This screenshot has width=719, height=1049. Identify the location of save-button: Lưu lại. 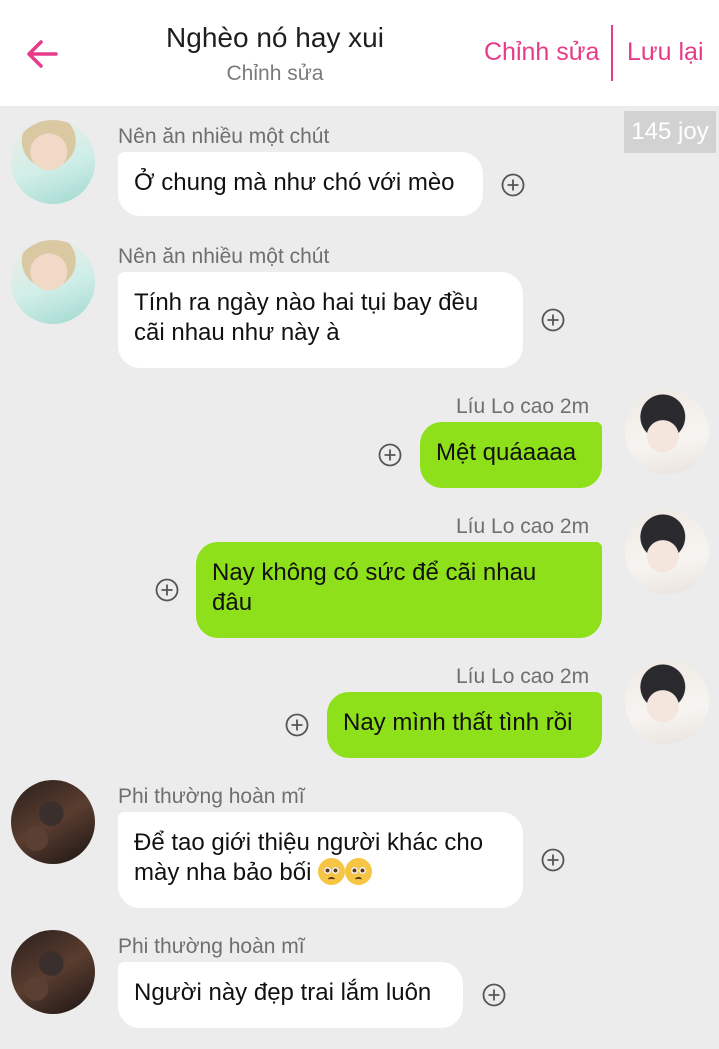
(665, 52).